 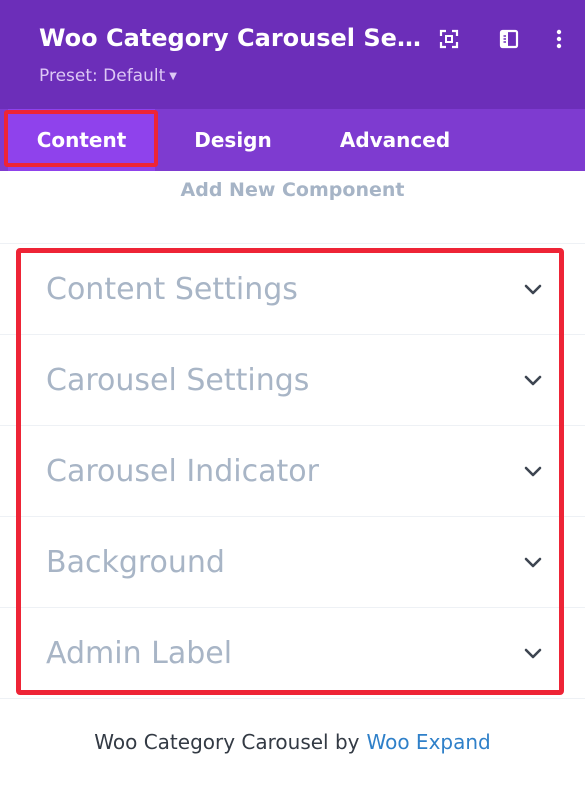 What do you see at coordinates (182, 471) in the screenshot?
I see `toggle-label: Carousel Indicator` at bounding box center [182, 471].